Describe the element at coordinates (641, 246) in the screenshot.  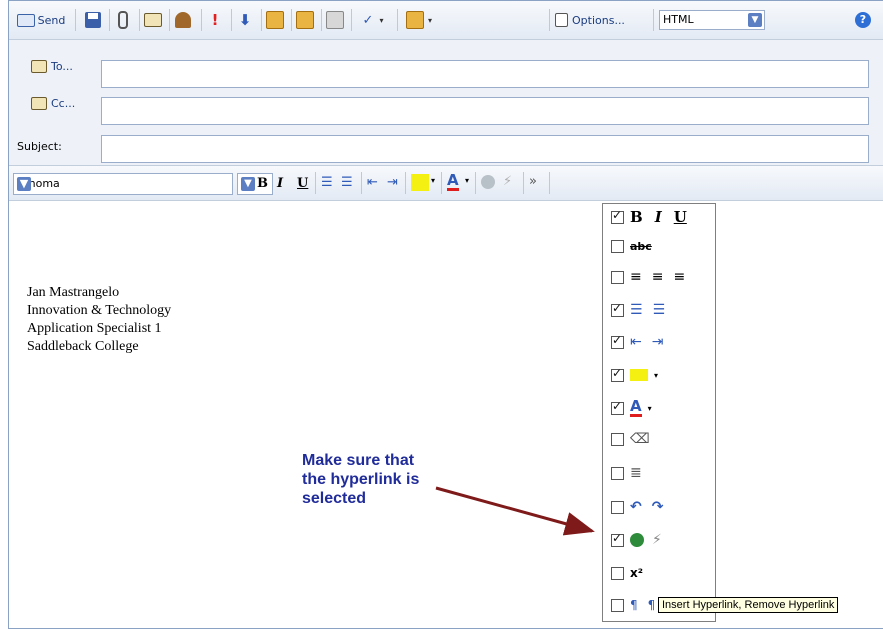
I see `strikethrough-icon: abc` at that location.